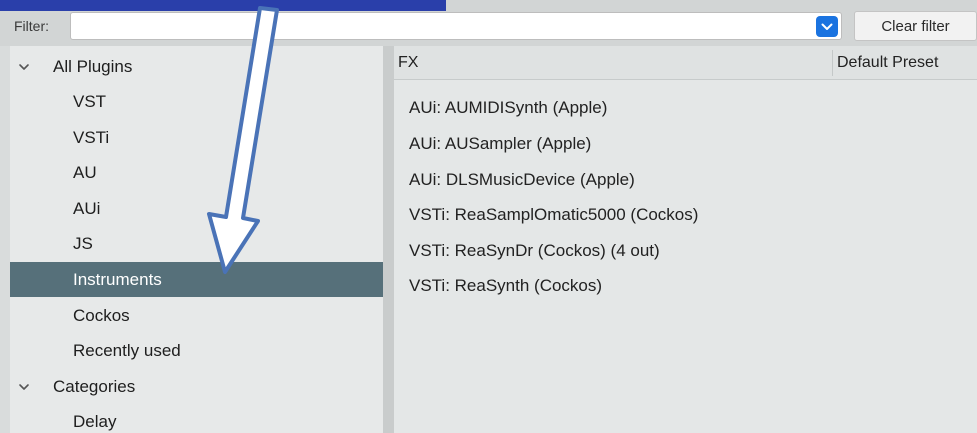  I want to click on tree-item-cockos: Cockos, so click(196, 315).